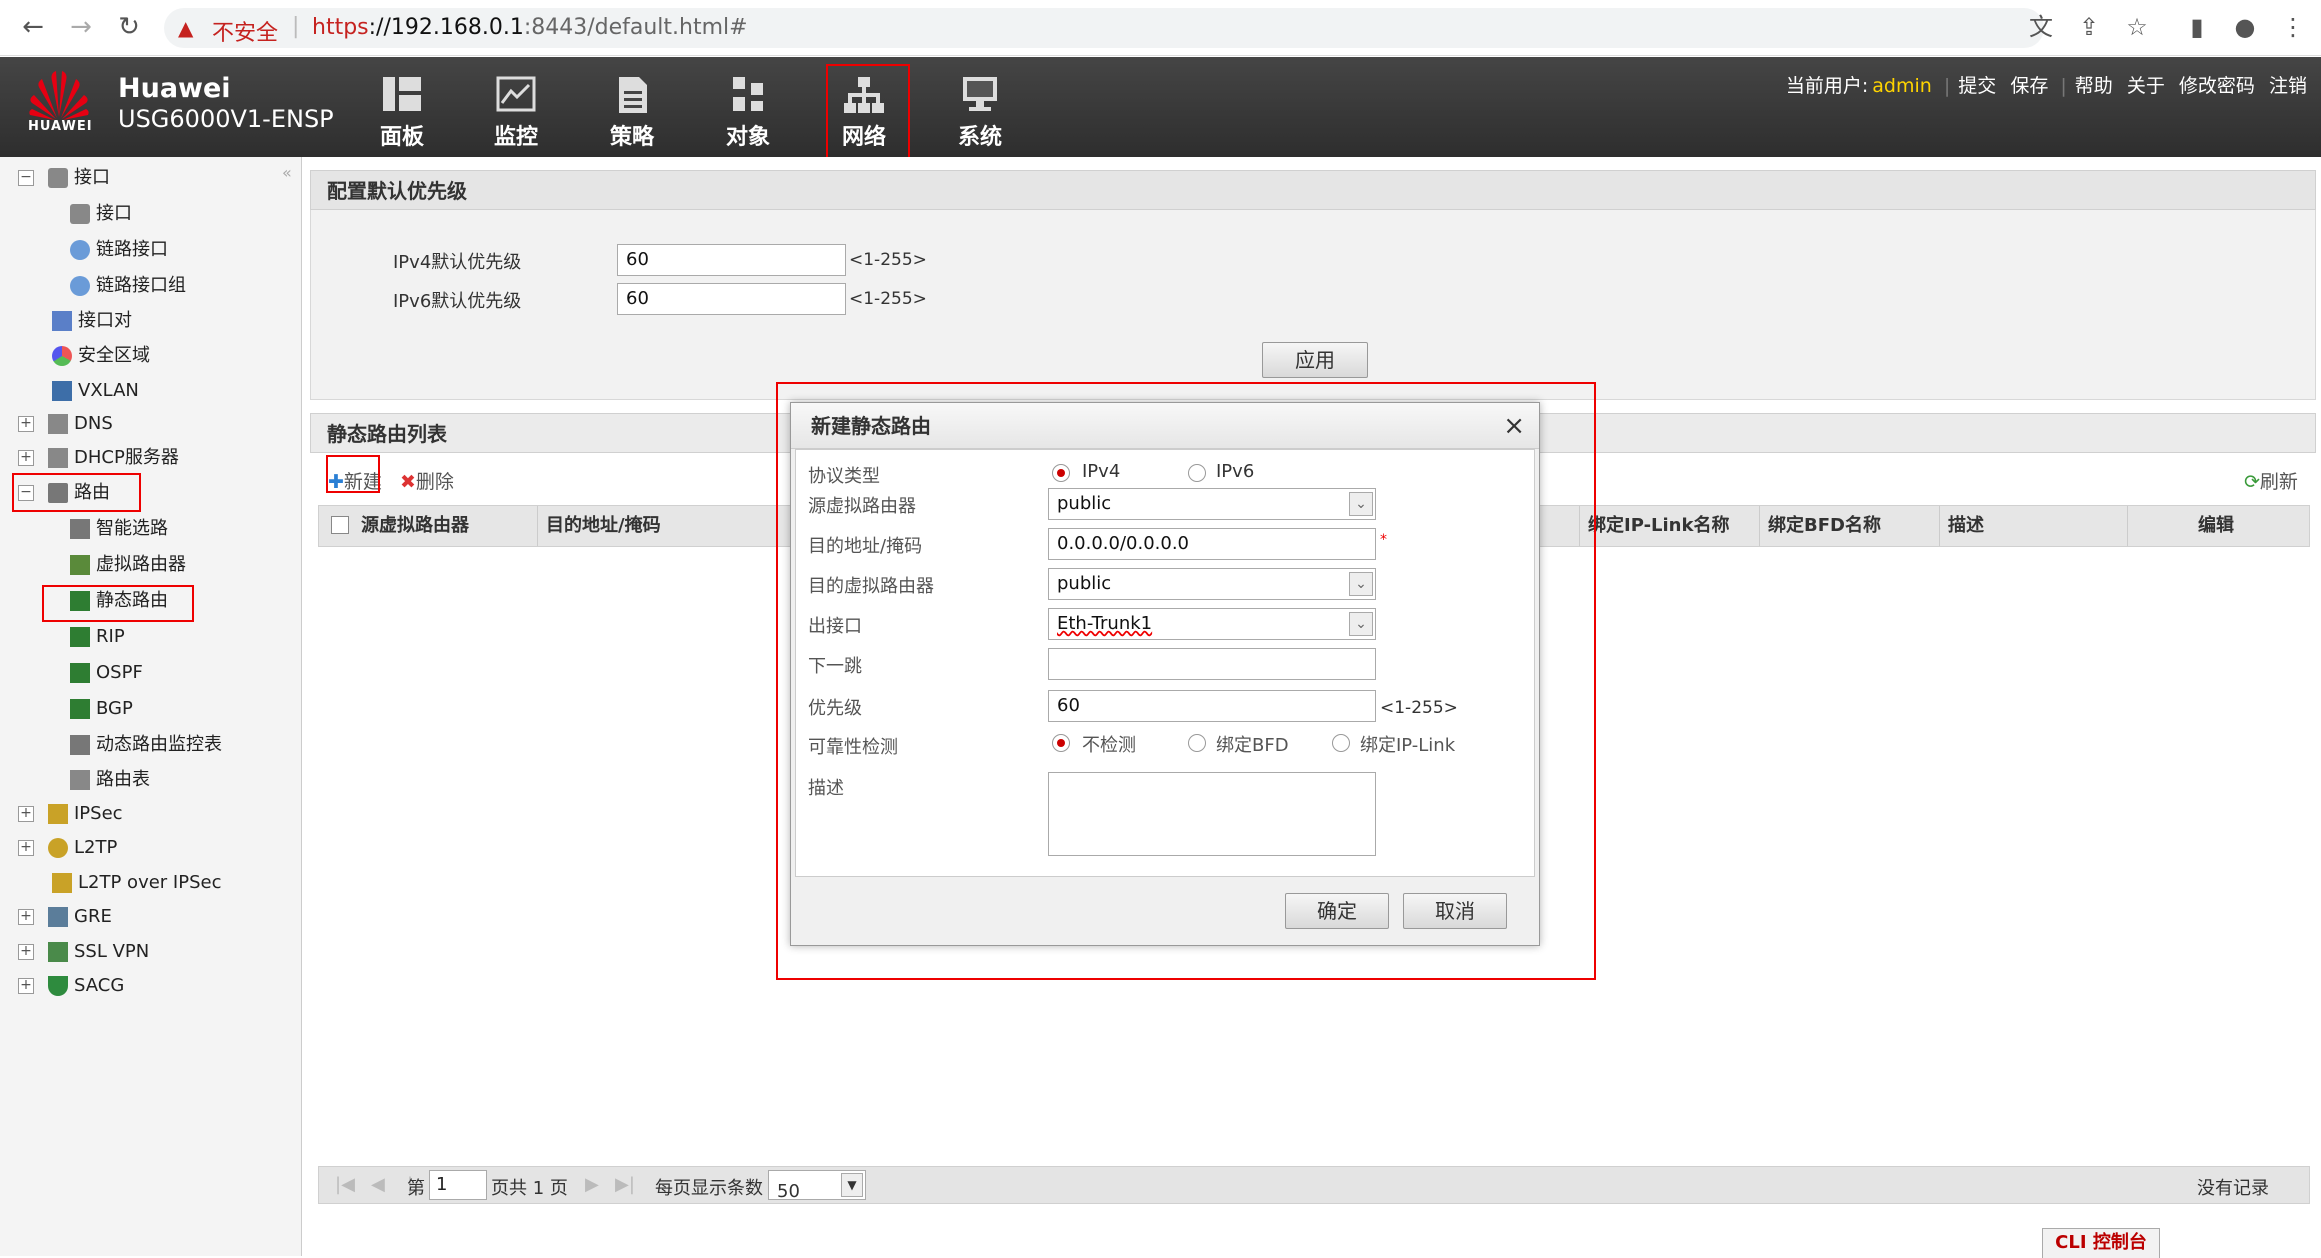 The width and height of the screenshot is (2321, 1258). I want to click on col-description: 描述, so click(1961, 526).